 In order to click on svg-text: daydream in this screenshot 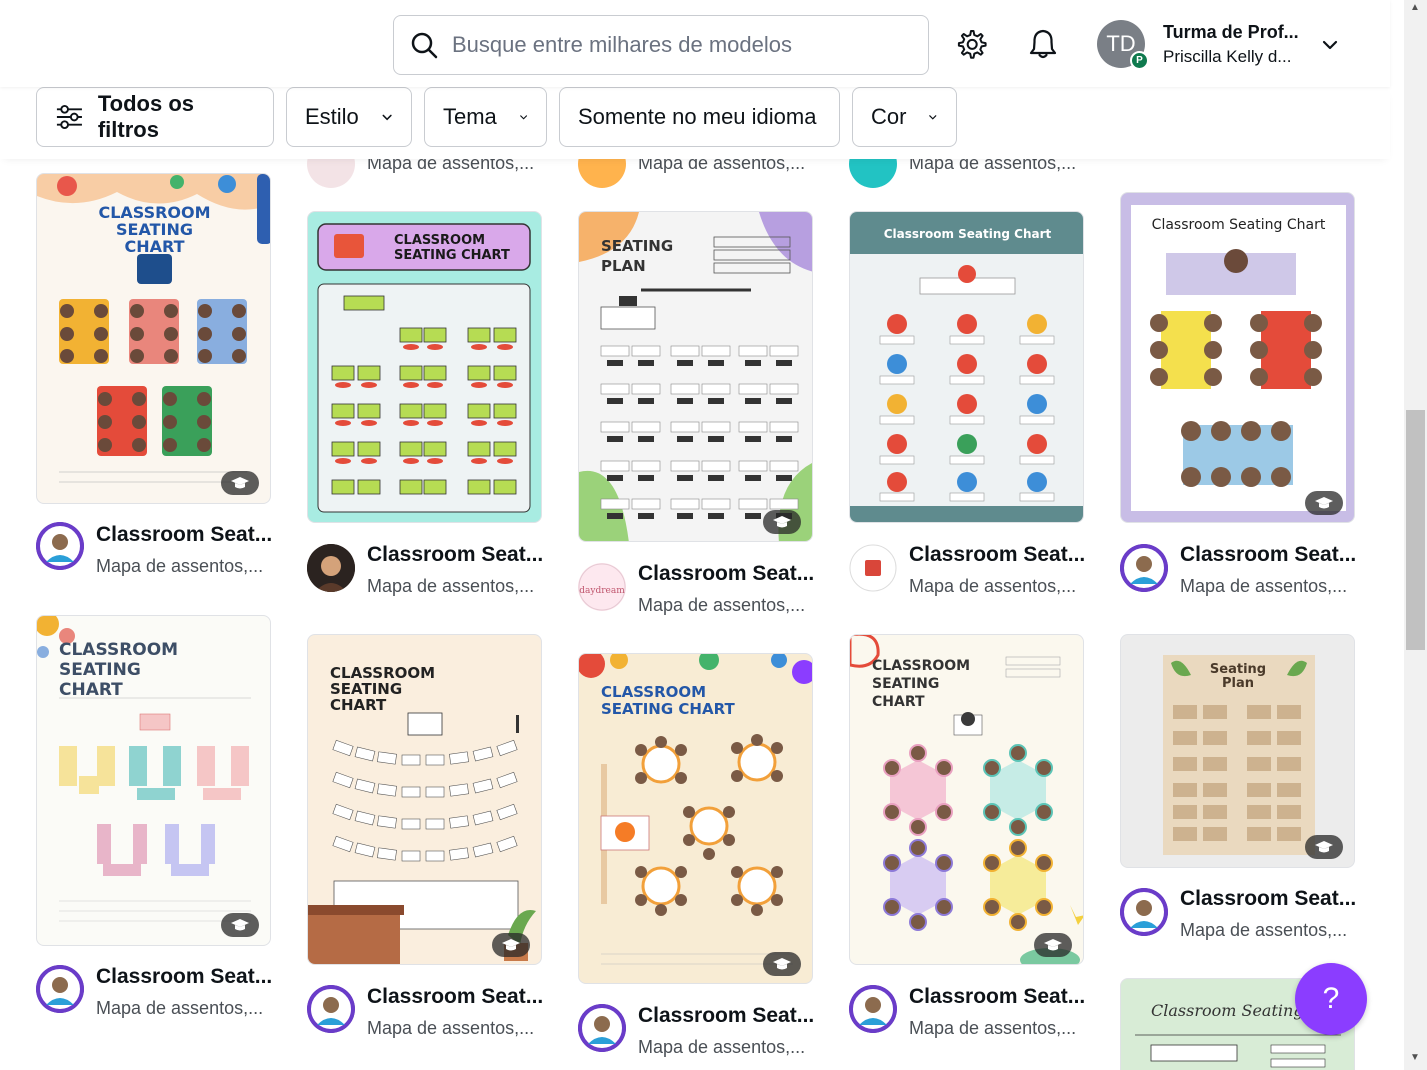, I will do `click(602, 591)`.